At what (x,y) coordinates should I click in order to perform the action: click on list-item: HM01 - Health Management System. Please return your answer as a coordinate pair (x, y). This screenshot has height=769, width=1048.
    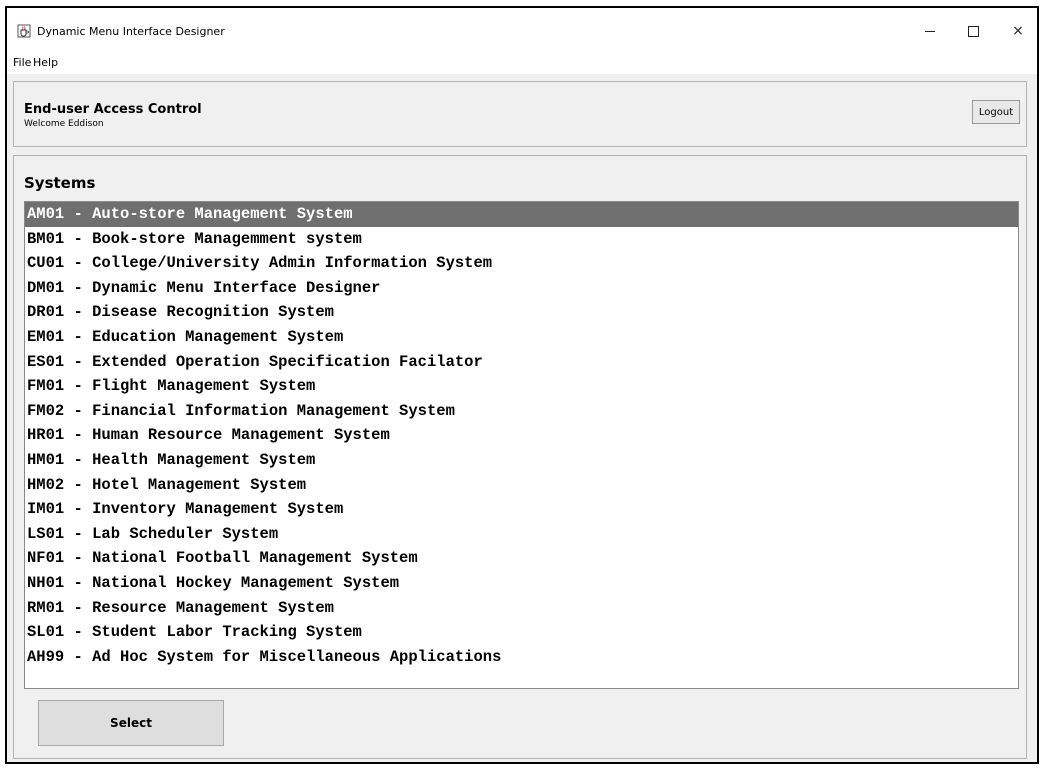
    Looking at the image, I should click on (521, 460).